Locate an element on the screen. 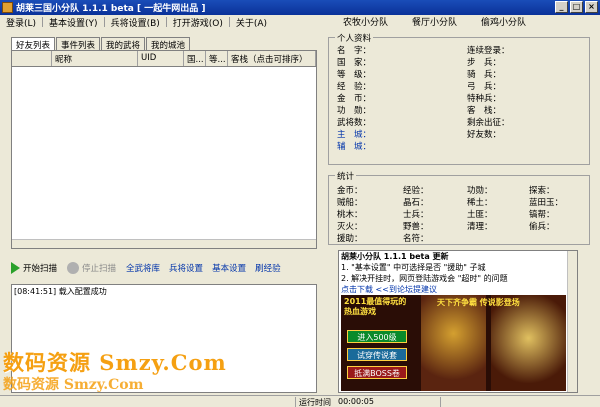 Image resolution: width=600 pixels, height=407 pixels. runtime-value: 00:00:05 is located at coordinates (356, 401).